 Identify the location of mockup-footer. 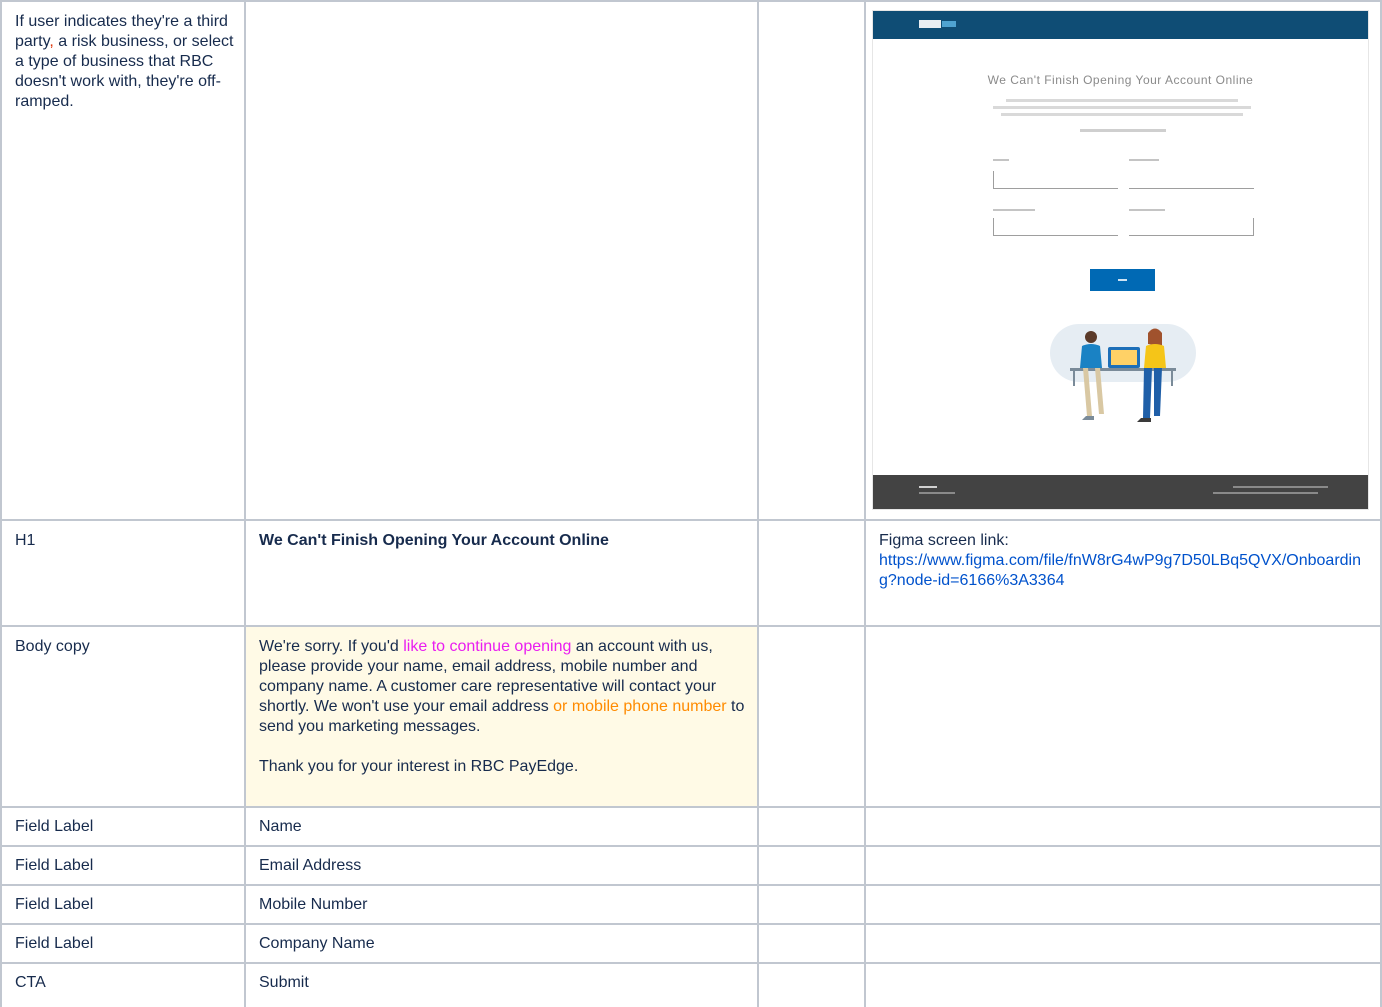
(1120, 492).